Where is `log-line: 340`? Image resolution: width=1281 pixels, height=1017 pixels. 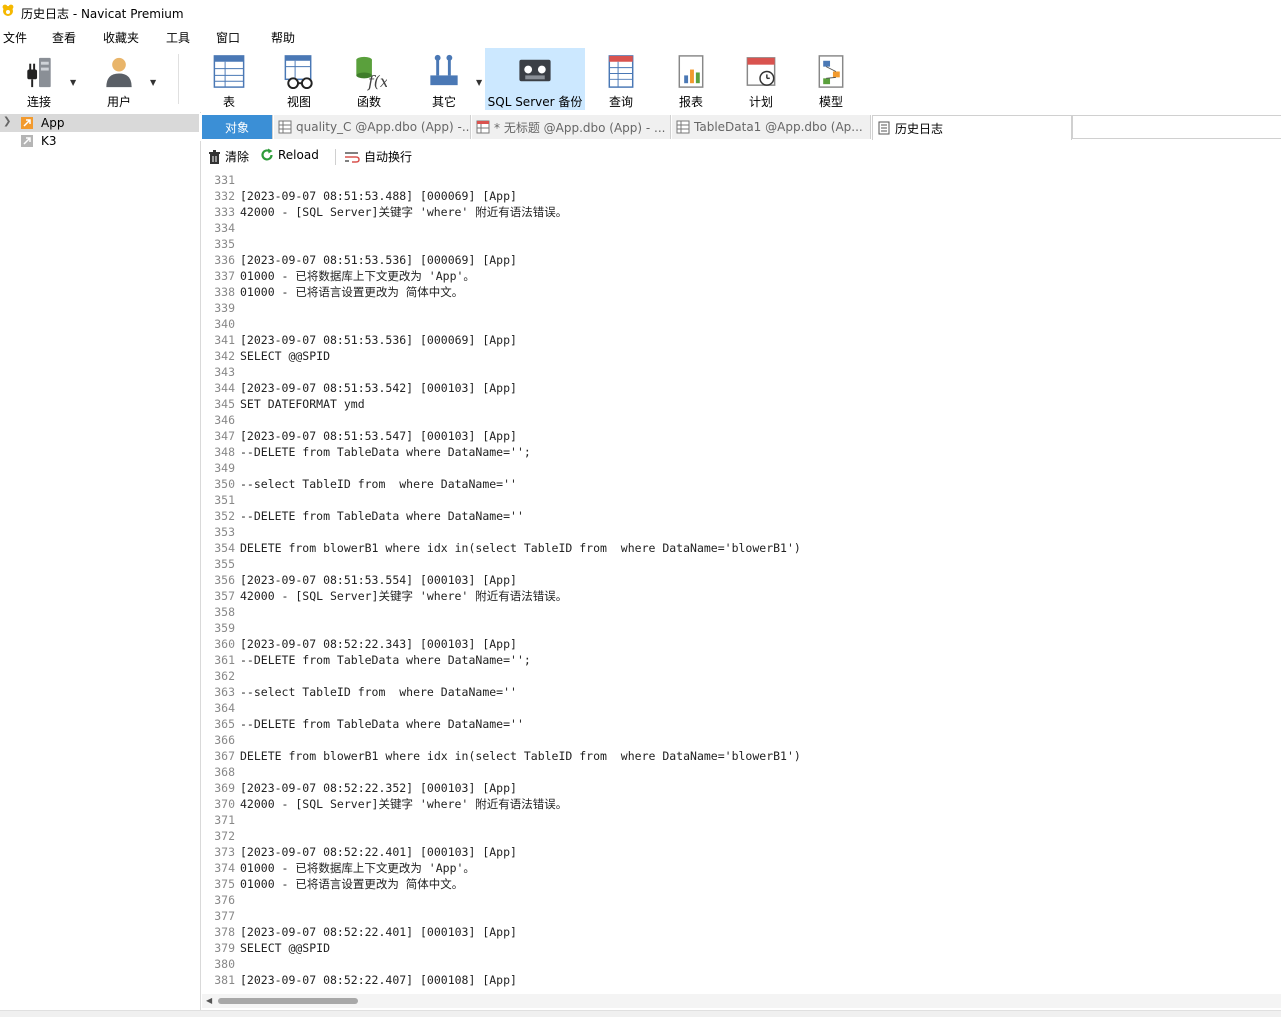 log-line: 340 is located at coordinates (741, 324).